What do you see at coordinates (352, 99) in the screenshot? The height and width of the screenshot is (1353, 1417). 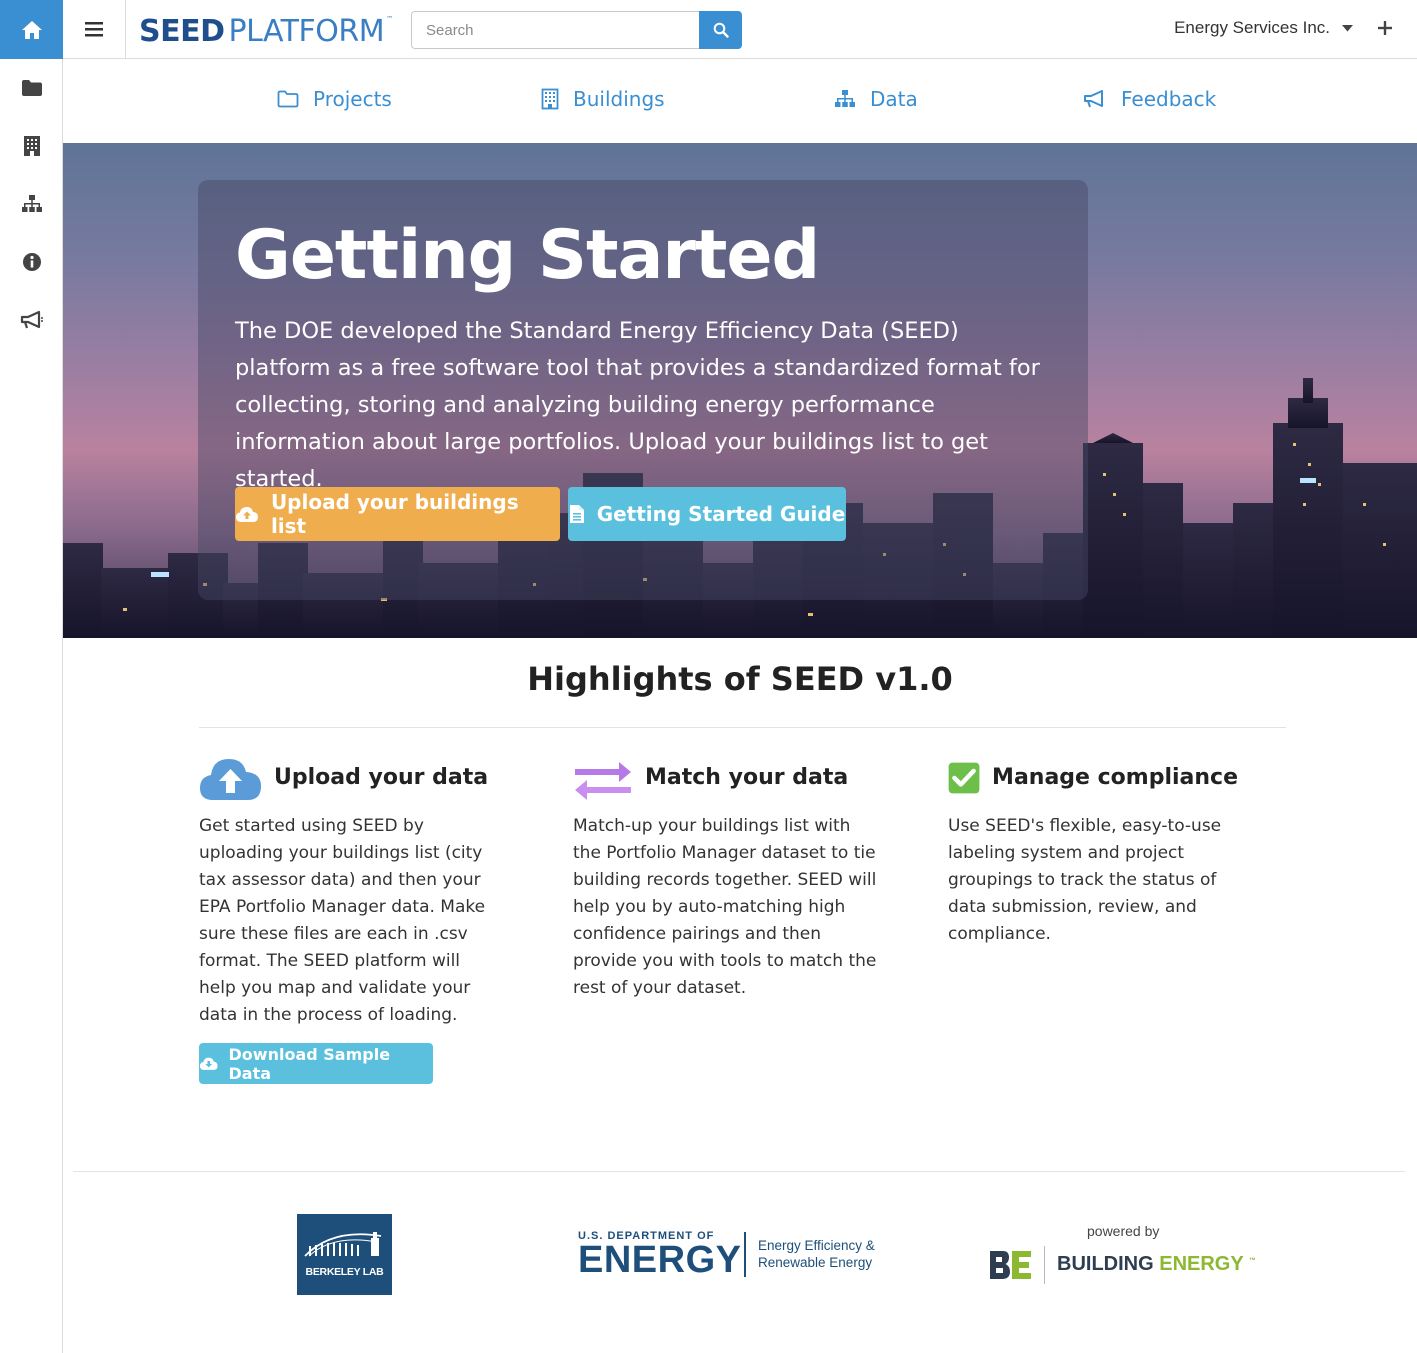 I see `nav-projects-label: Projects` at bounding box center [352, 99].